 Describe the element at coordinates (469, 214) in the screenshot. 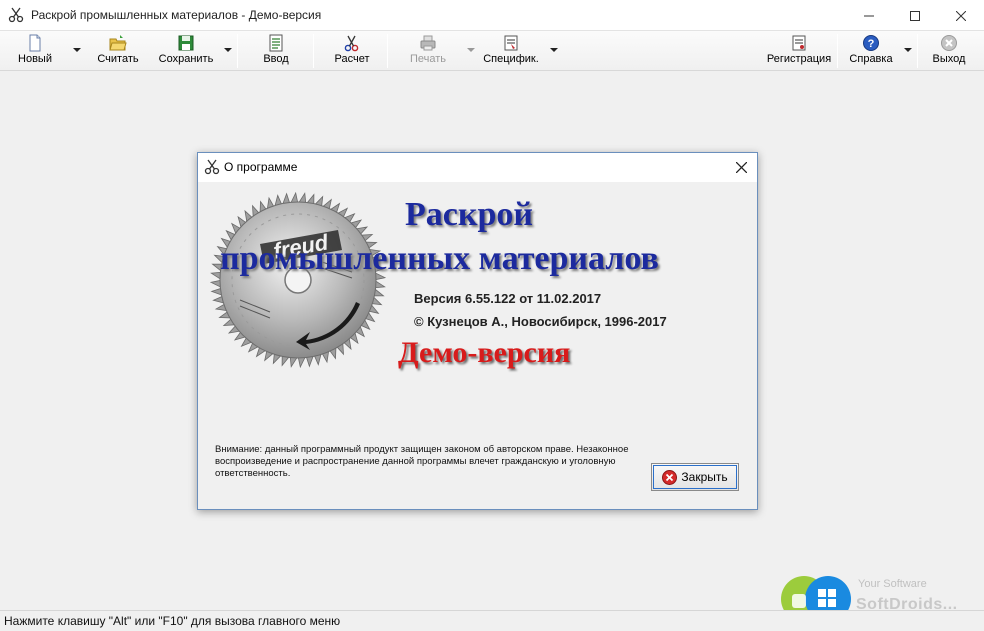

I see `product-heading-line1: Раскрой` at that location.